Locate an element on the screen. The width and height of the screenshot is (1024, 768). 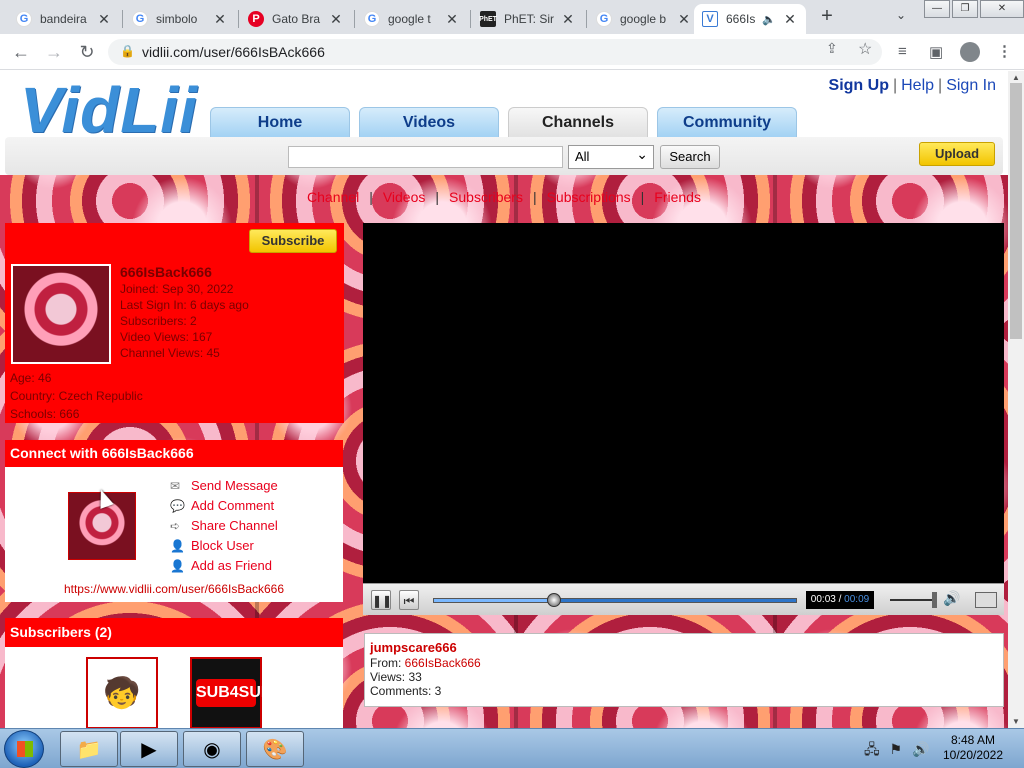
pause-icon: ❚❚ is located at coordinates (381, 600).